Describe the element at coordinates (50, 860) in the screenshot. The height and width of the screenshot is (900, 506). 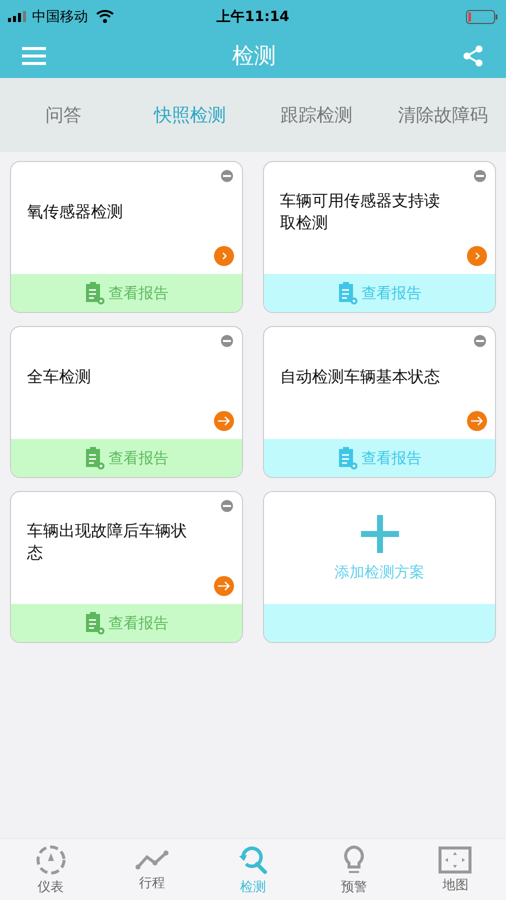
I see `compass-icon` at that location.